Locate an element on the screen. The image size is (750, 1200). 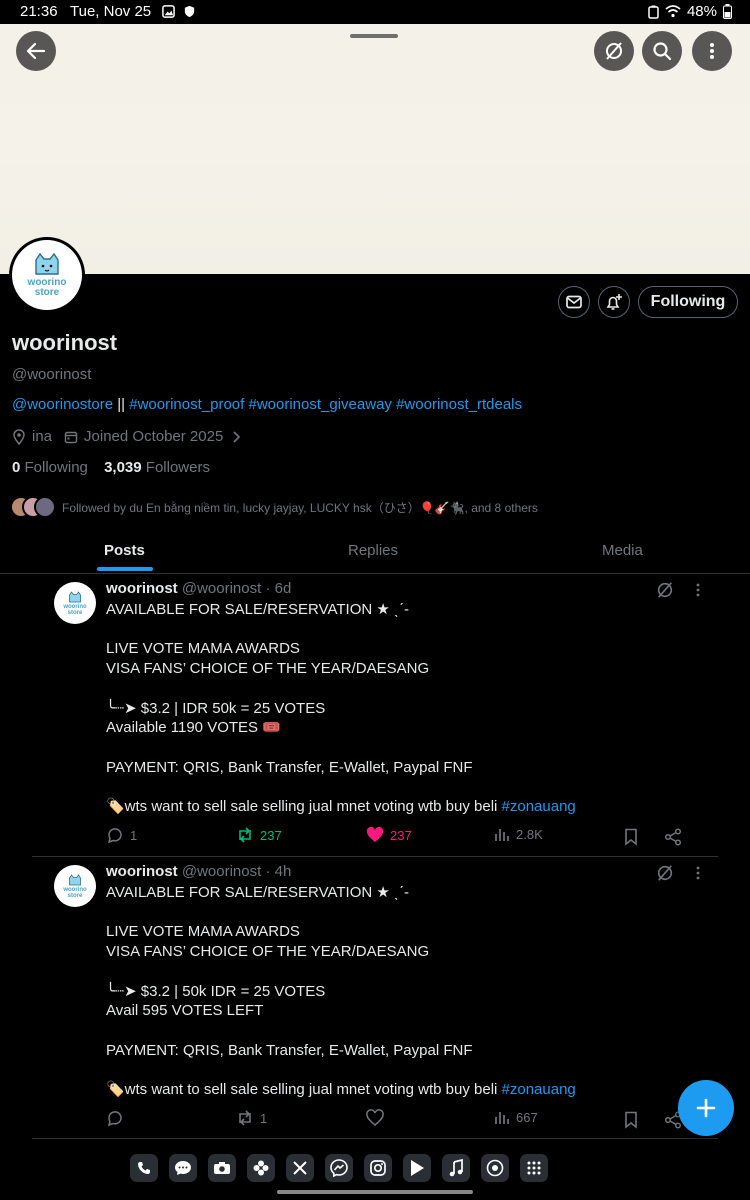
follow-counts: 0 Following 3,039 Followers is located at coordinates (111, 467).